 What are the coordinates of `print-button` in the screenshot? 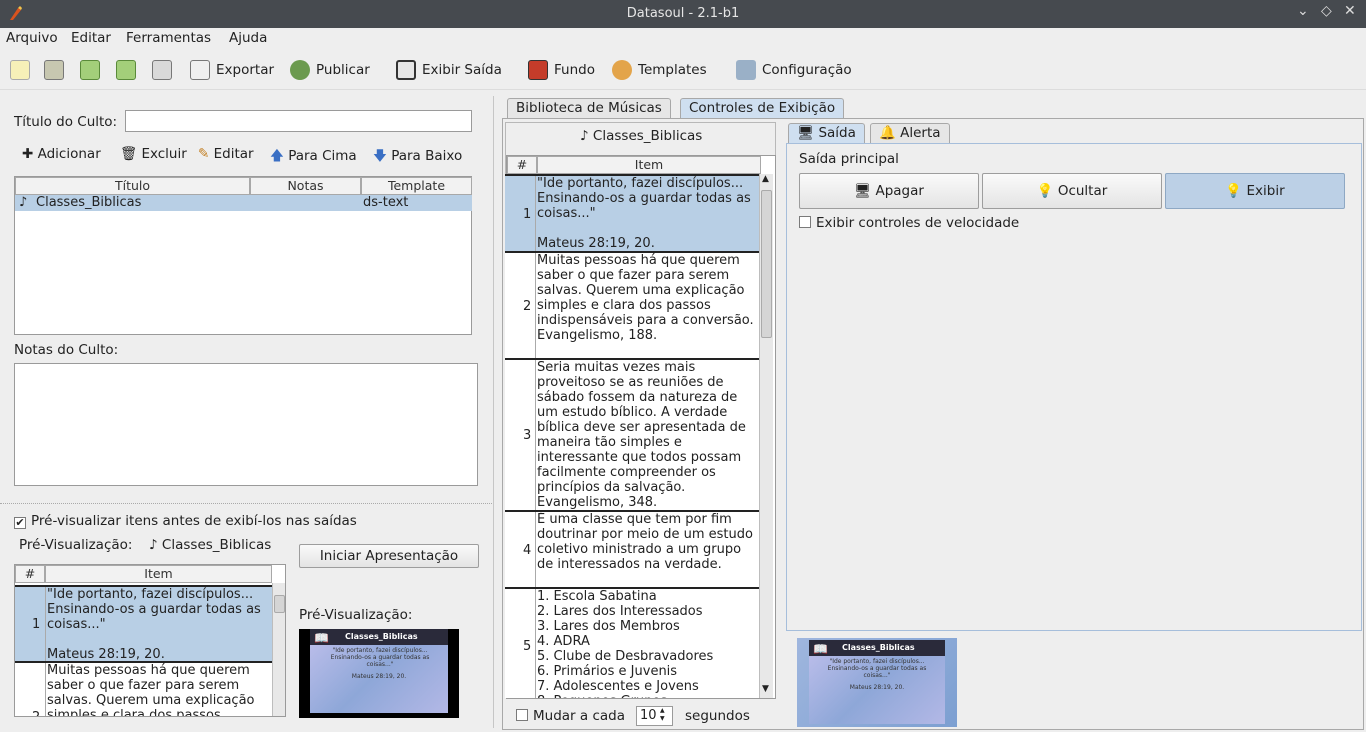 It's located at (165, 70).